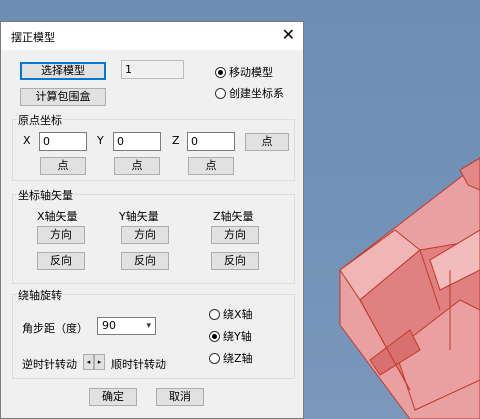  What do you see at coordinates (138, 364) in the screenshot?
I see `cw-label: 顺时针转动` at bounding box center [138, 364].